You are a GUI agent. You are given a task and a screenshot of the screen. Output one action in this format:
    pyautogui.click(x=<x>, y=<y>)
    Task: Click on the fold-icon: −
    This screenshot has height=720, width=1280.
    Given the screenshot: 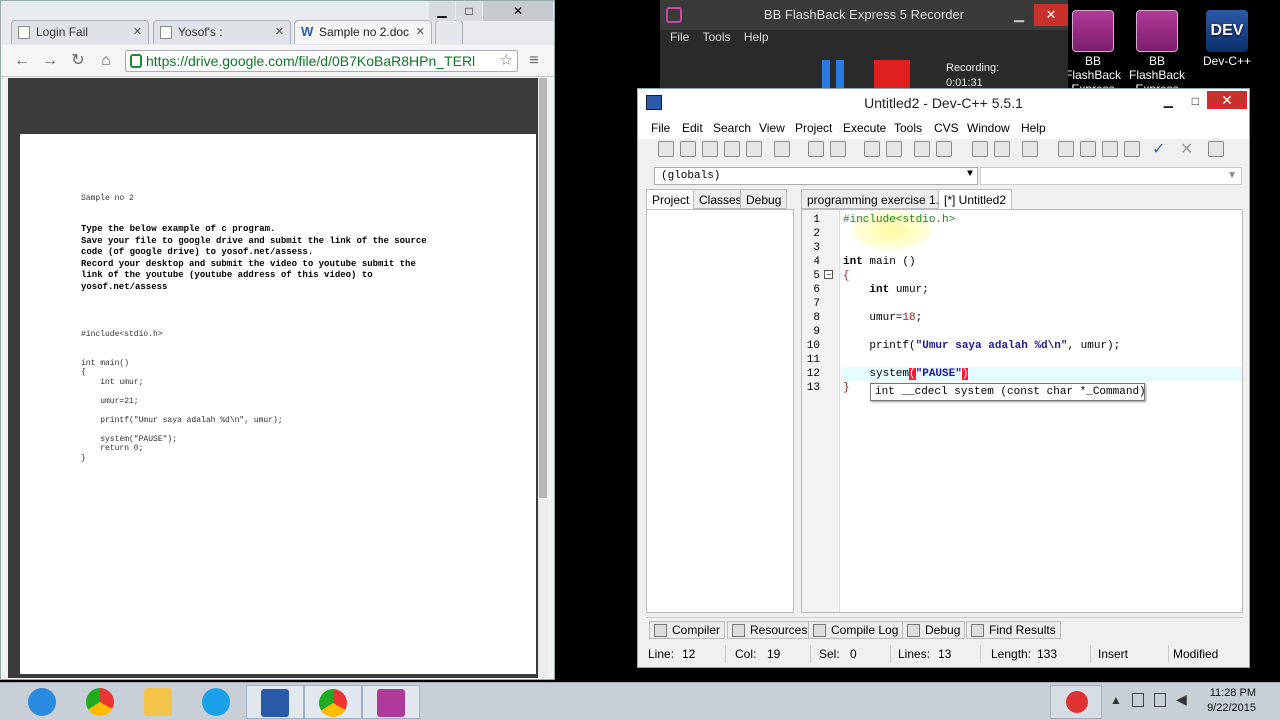 What is the action you would take?
    pyautogui.click(x=828, y=274)
    